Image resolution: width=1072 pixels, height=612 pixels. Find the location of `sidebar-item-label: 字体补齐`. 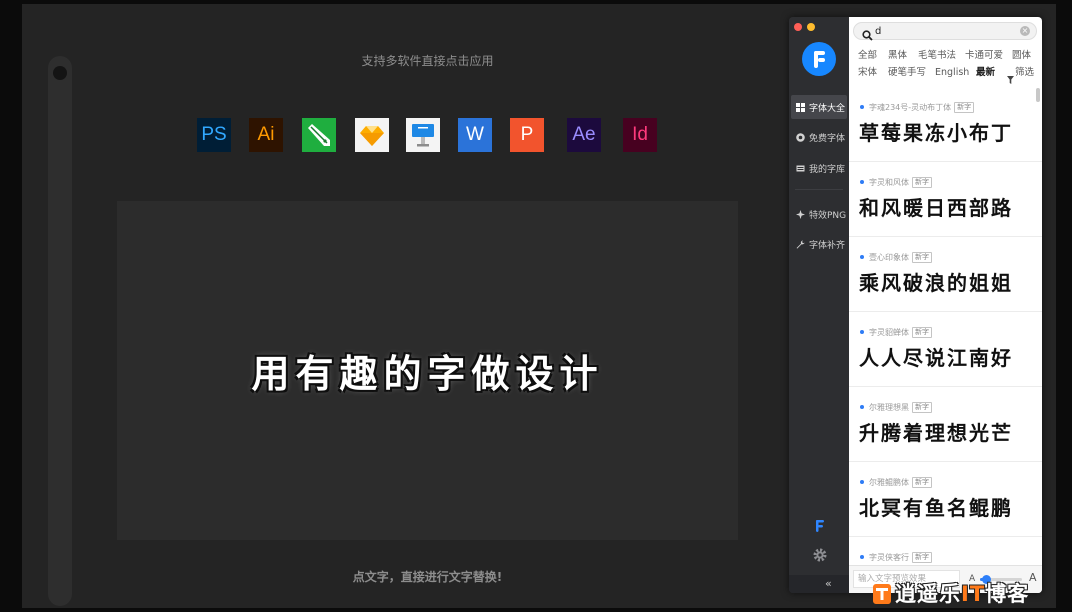

sidebar-item-label: 字体补齐 is located at coordinates (827, 245).